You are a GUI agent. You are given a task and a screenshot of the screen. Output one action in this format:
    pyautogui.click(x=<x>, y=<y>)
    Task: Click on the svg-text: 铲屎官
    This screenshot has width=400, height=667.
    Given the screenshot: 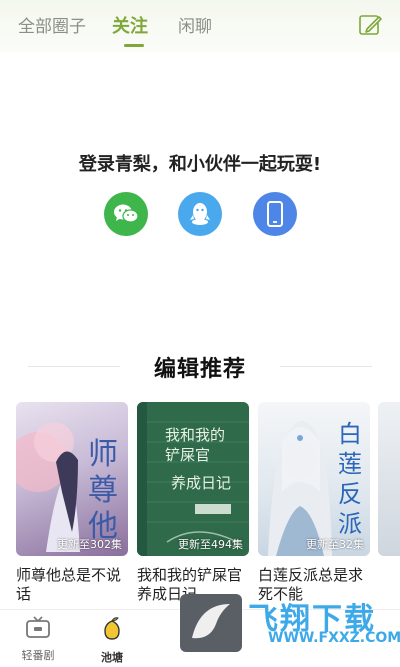 What is the action you would take?
    pyautogui.click(x=187, y=455)
    